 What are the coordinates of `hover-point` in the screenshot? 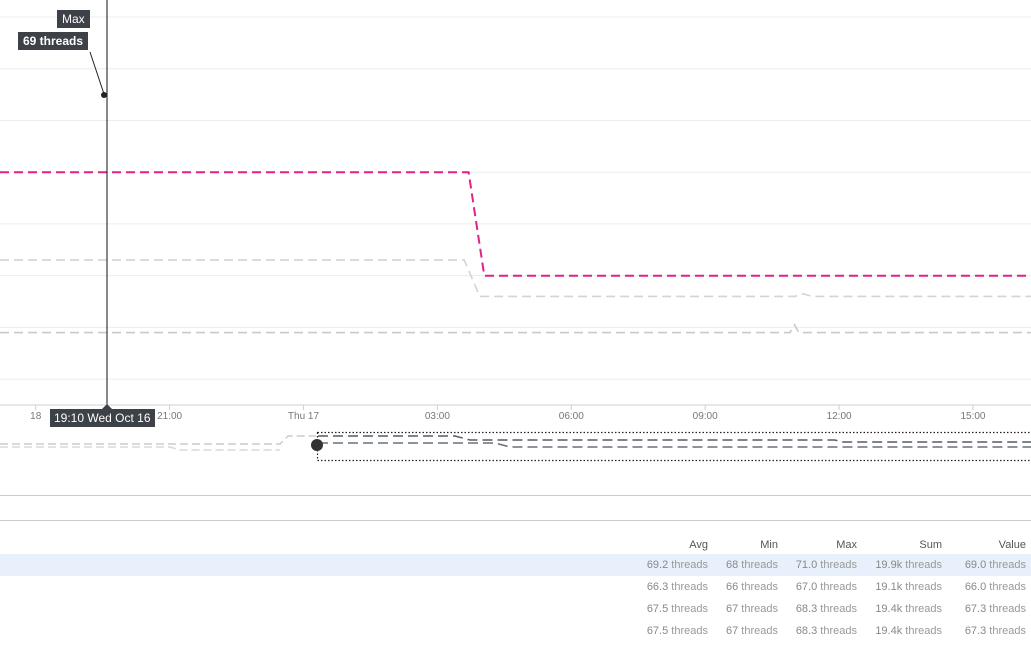 It's located at (104, 95).